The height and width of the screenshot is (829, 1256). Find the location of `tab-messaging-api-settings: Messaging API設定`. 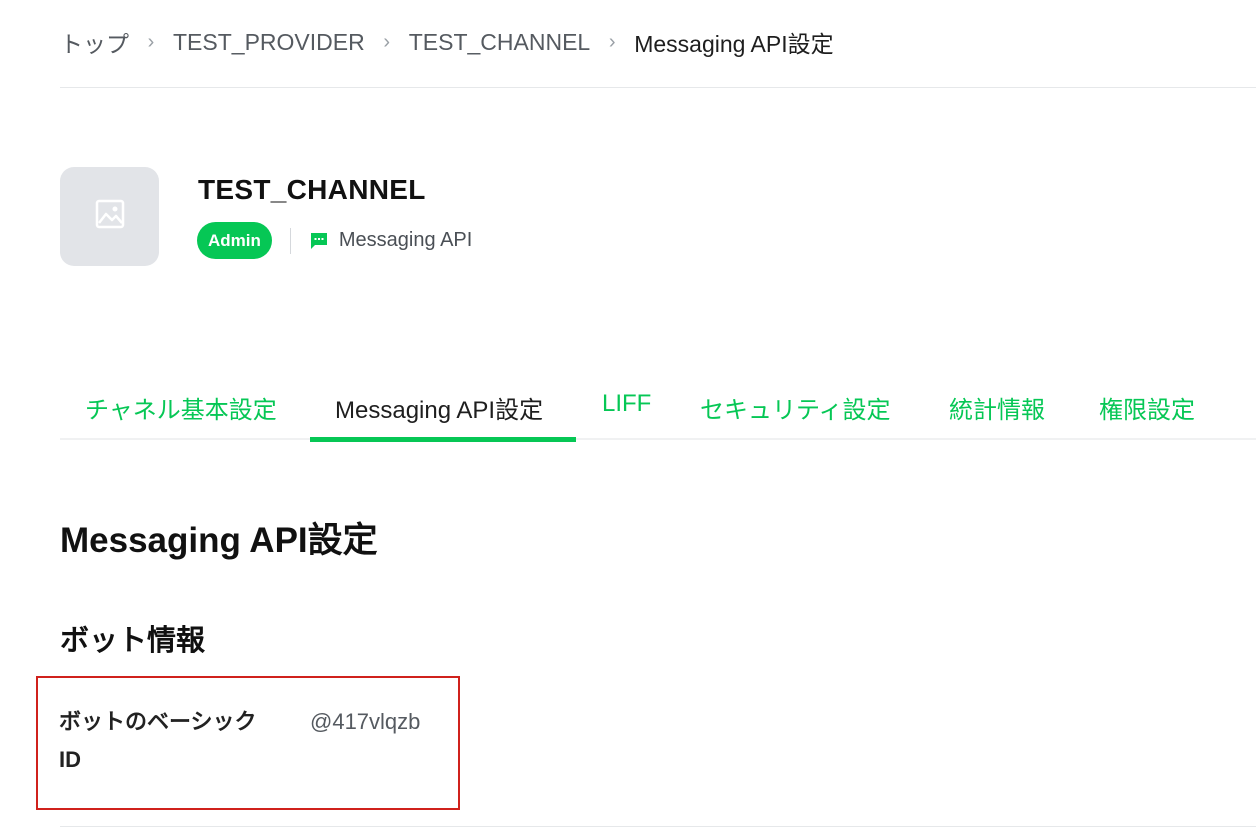

tab-messaging-api-settings: Messaging API設定 is located at coordinates (439, 407).